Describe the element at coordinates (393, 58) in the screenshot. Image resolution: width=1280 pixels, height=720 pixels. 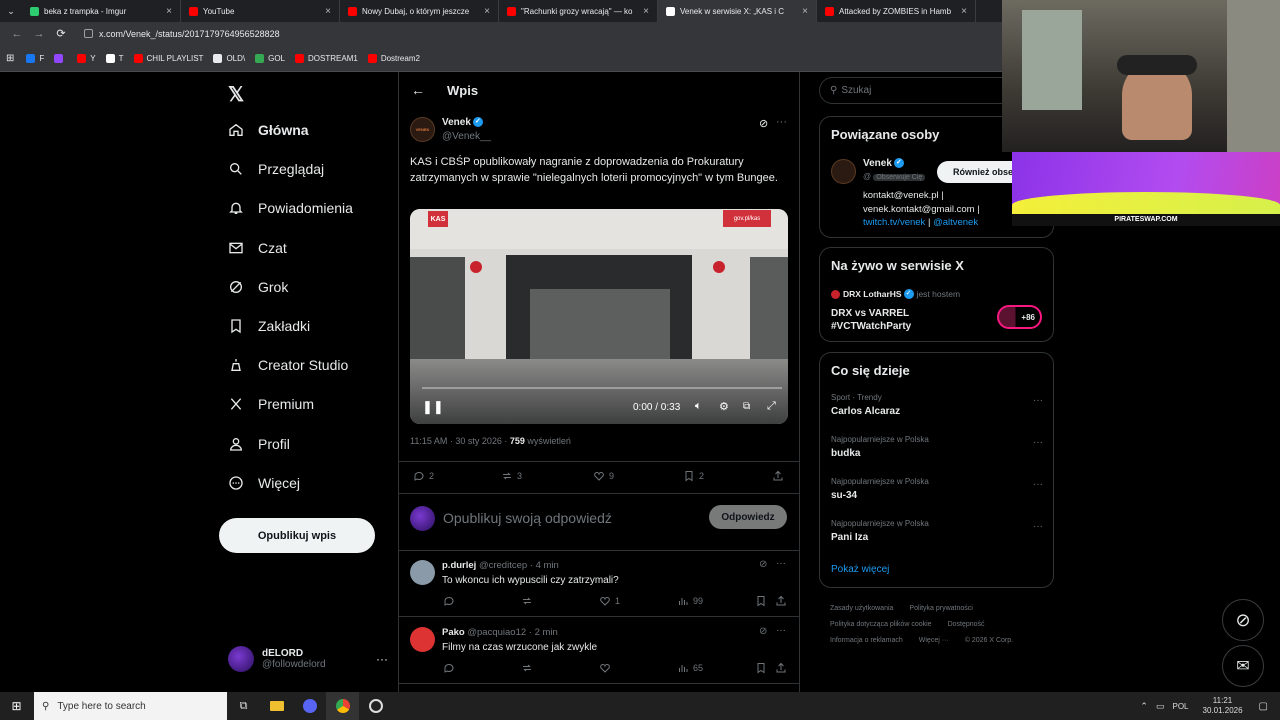
I see `bookmark-item: Dostream2` at that location.